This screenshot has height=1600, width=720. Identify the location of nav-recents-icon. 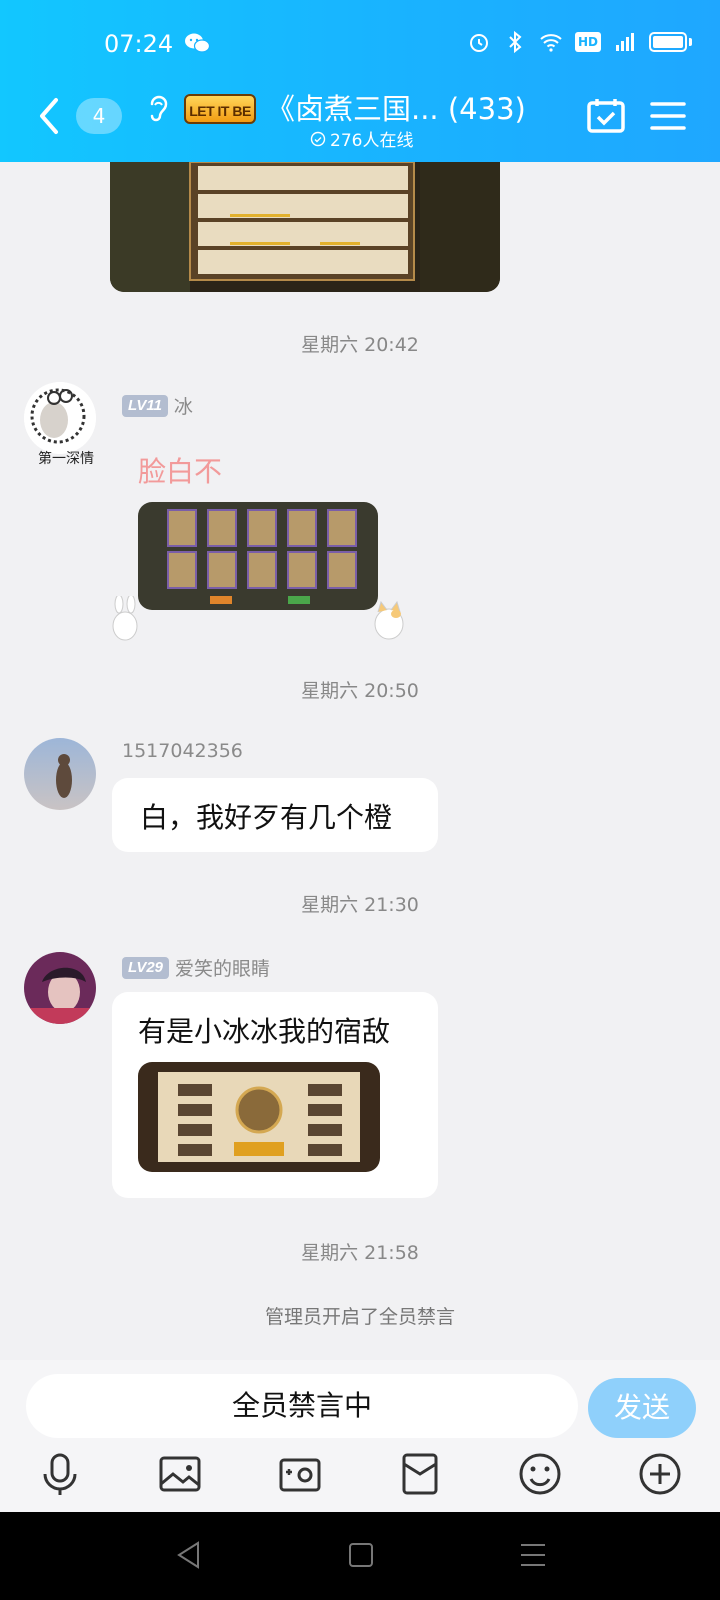
(533, 1555).